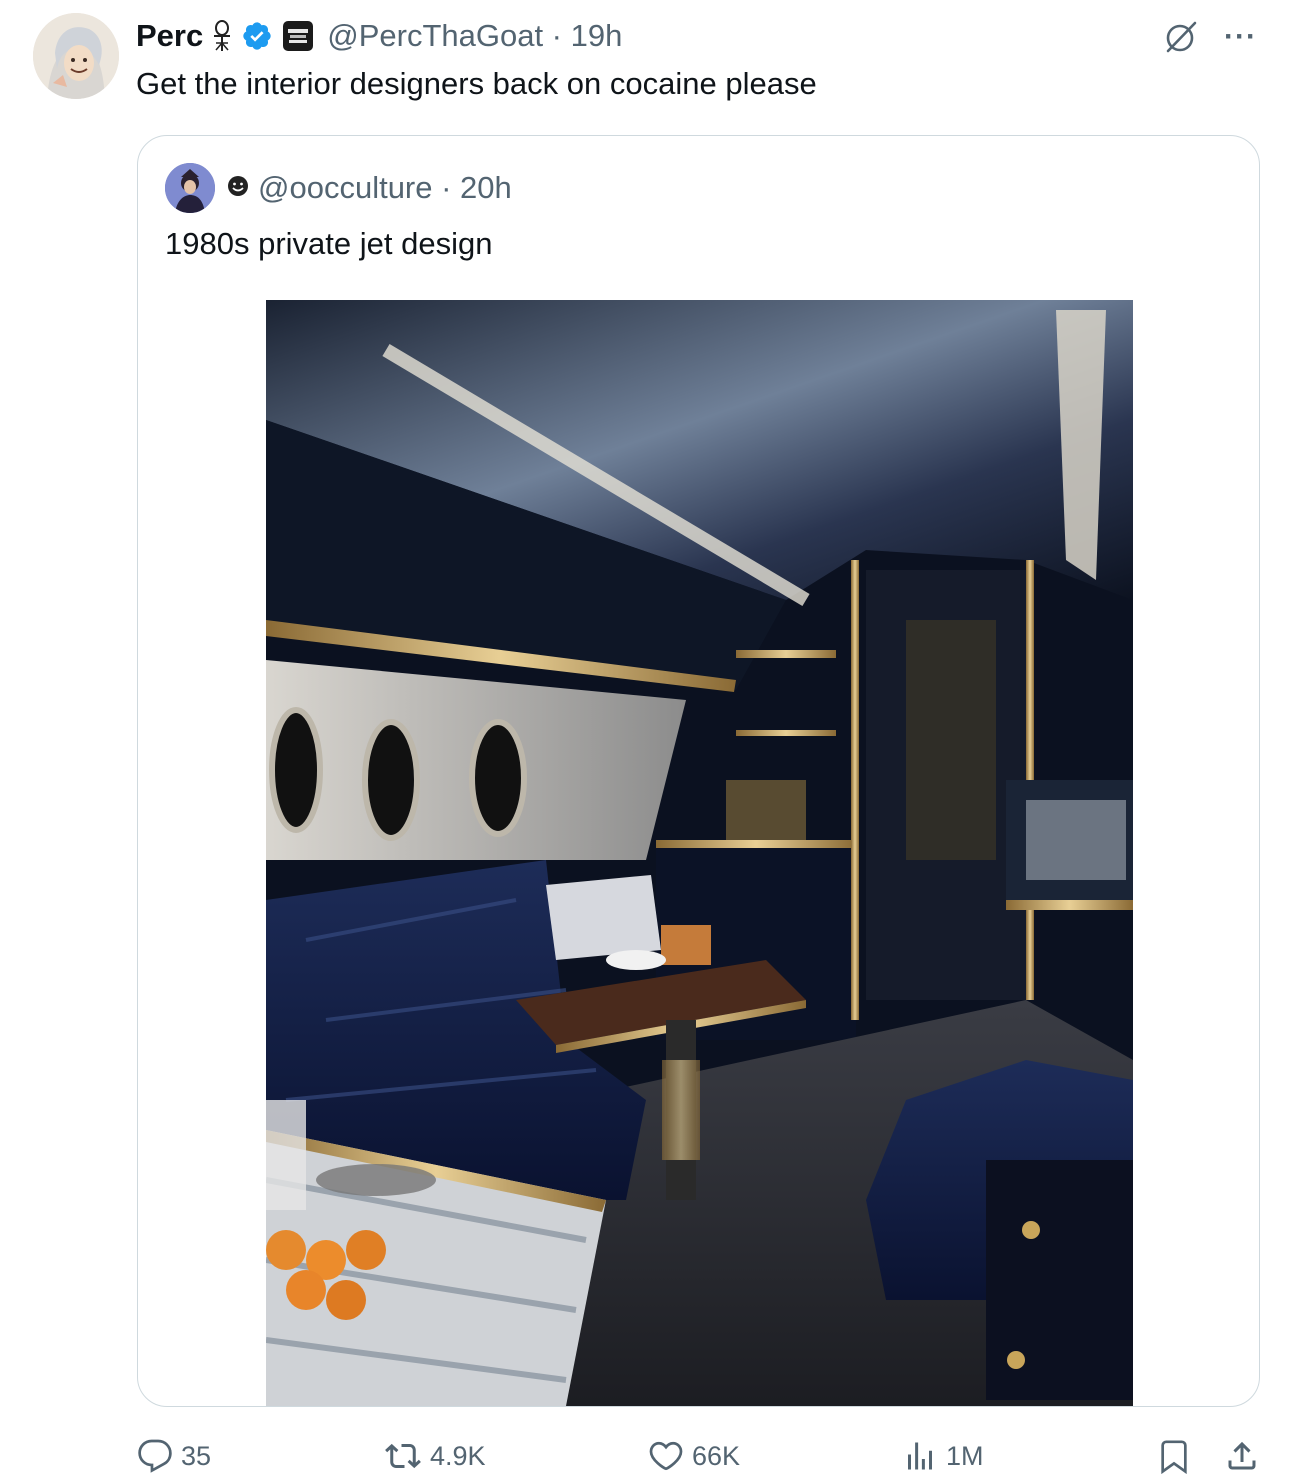 The height and width of the screenshot is (1480, 1300). What do you see at coordinates (385, 188) in the screenshot?
I see `quoted-author-handle-time: @oocculture · 20h` at bounding box center [385, 188].